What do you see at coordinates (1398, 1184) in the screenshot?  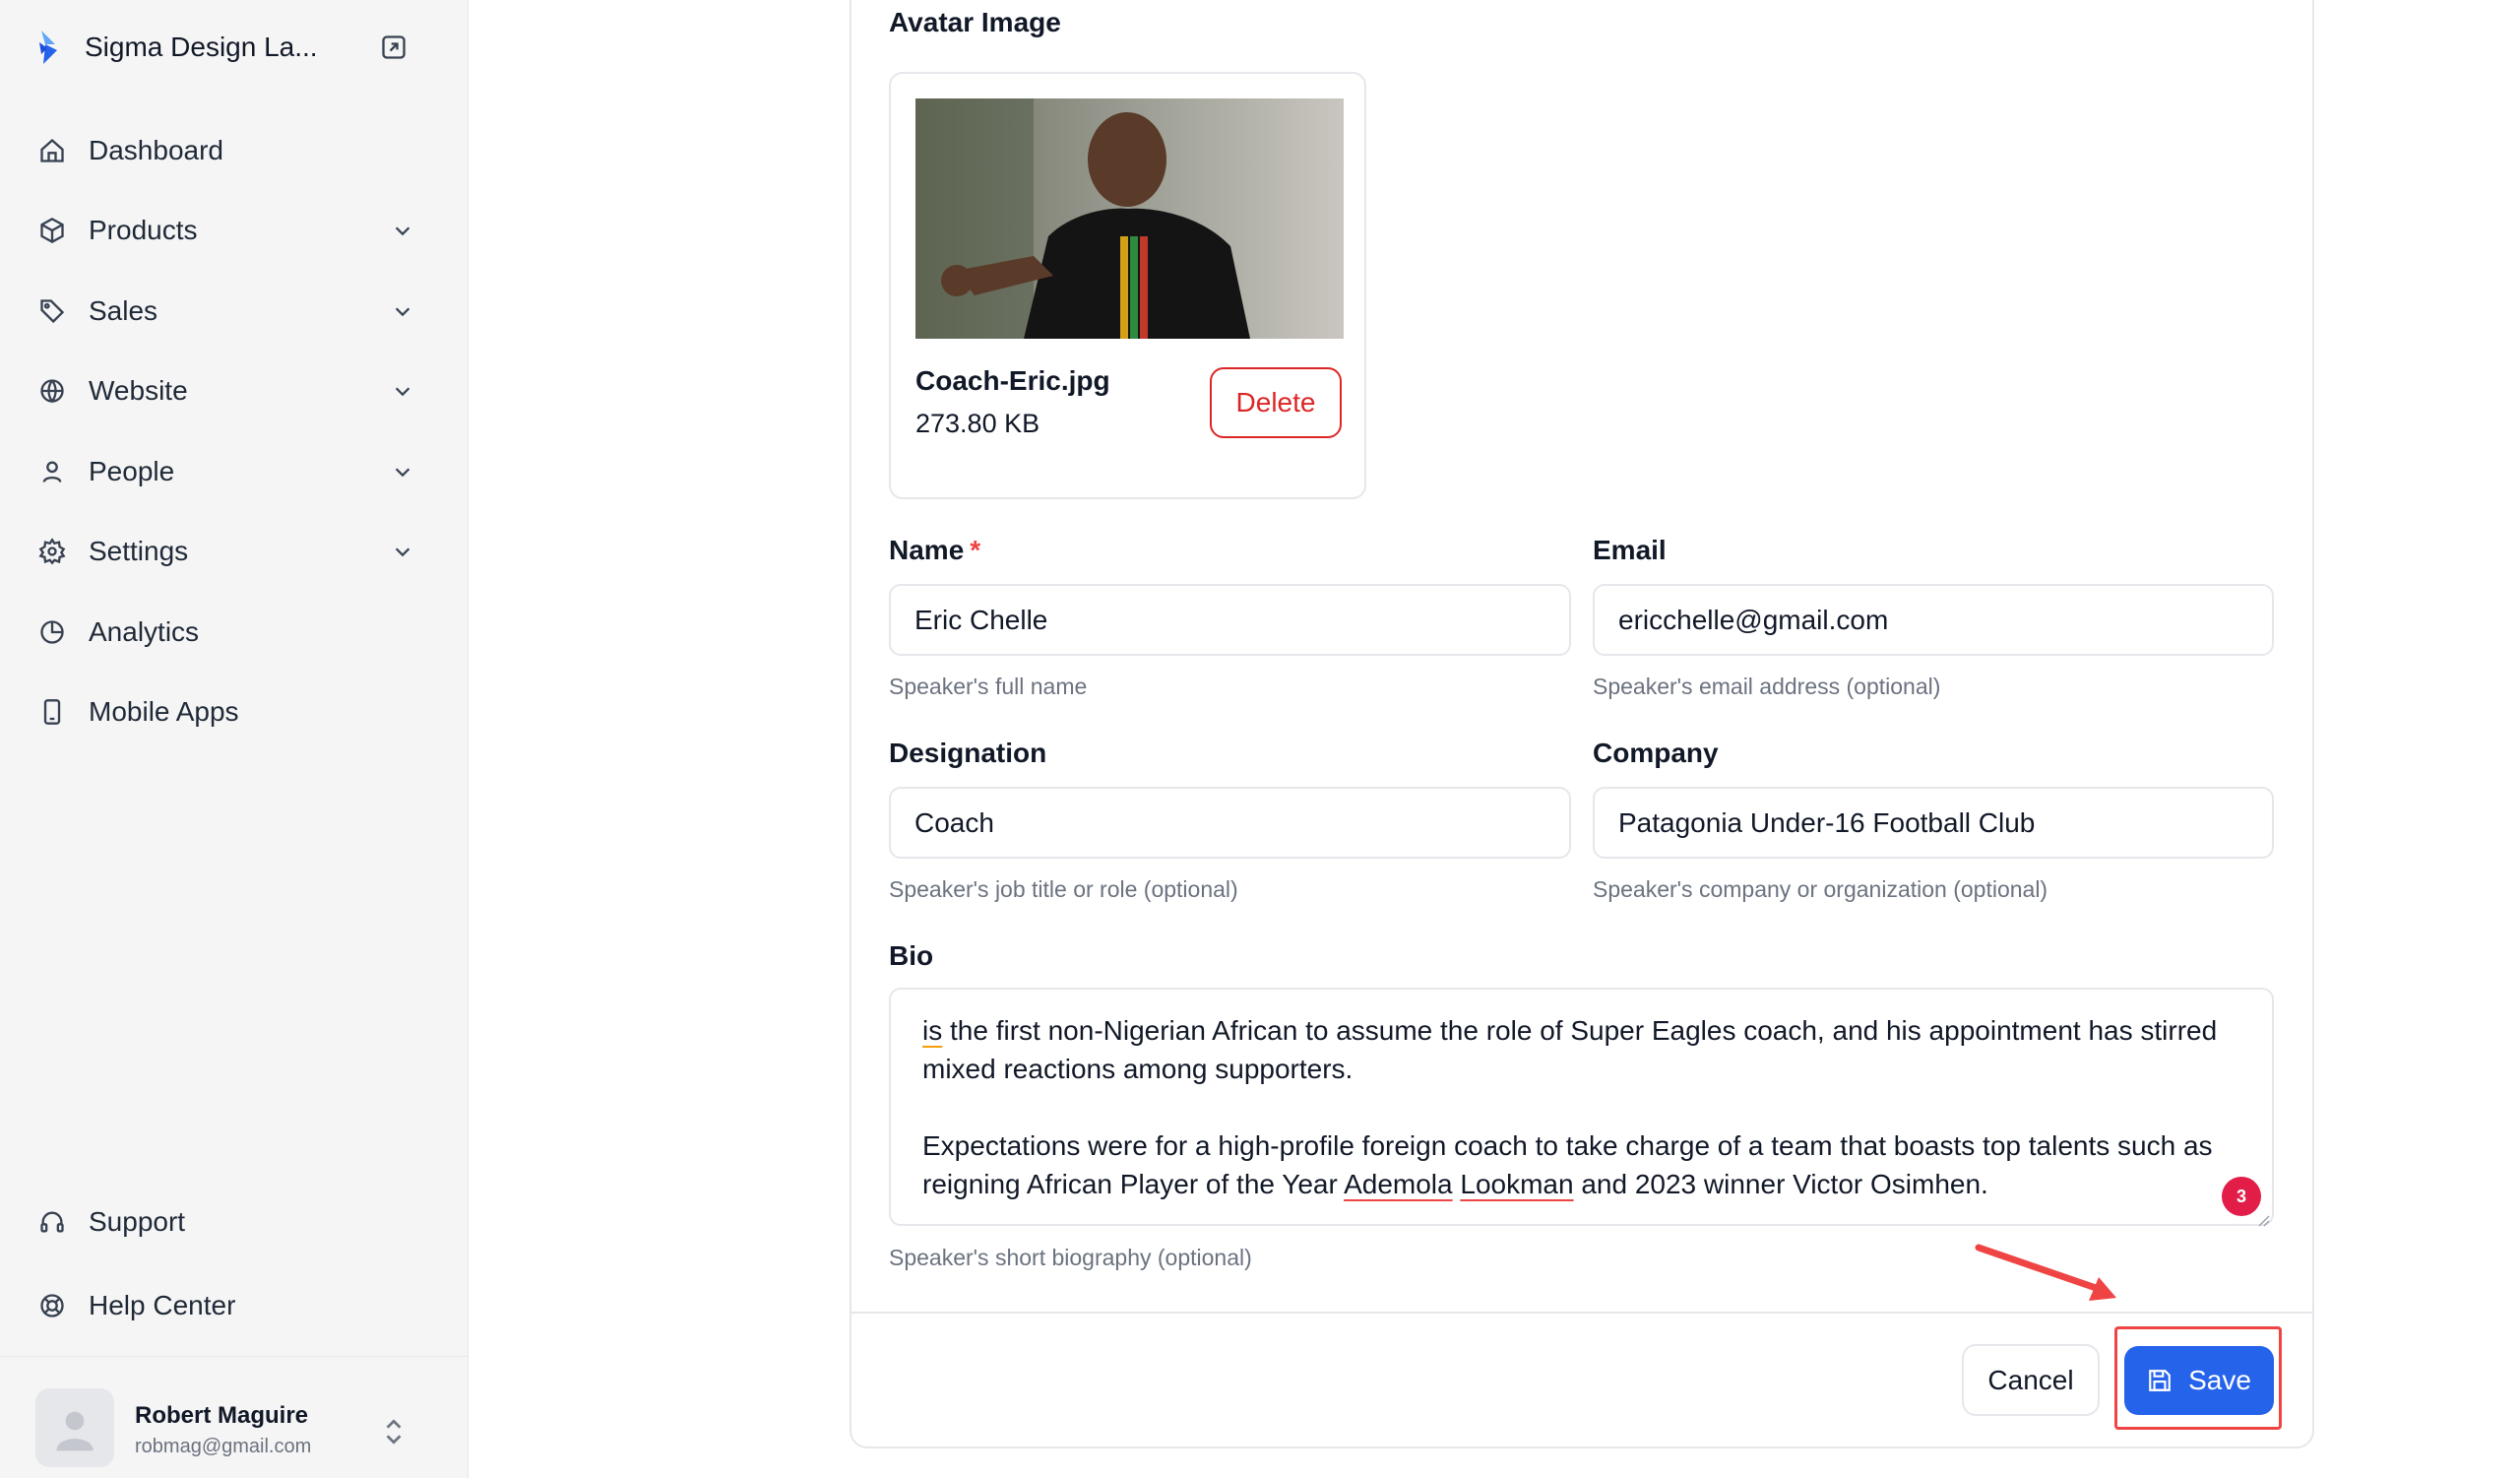 I see `bio-misspelled-word: Ademola` at bounding box center [1398, 1184].